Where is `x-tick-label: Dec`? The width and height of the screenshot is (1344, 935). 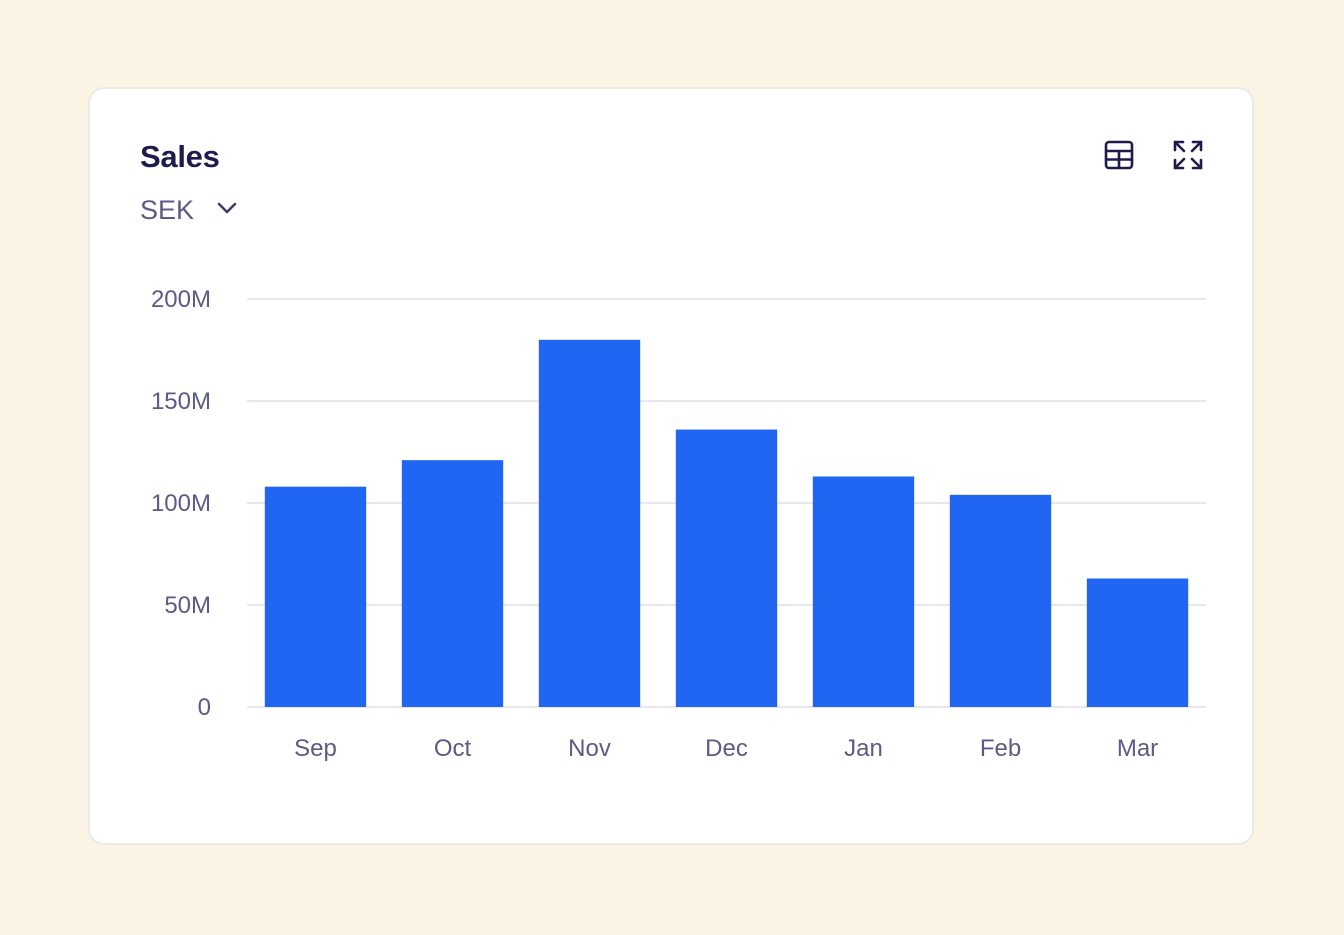 x-tick-label: Dec is located at coordinates (726, 748).